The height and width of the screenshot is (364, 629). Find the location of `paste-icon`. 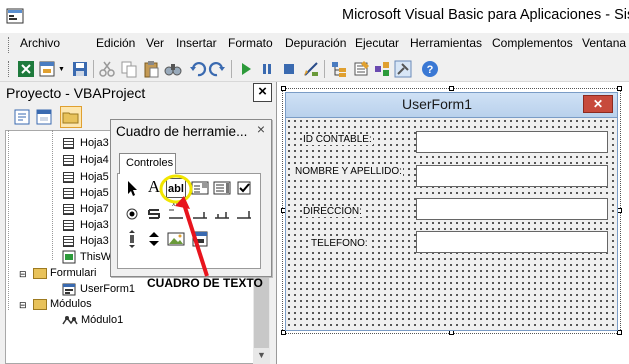

paste-icon is located at coordinates (151, 69).